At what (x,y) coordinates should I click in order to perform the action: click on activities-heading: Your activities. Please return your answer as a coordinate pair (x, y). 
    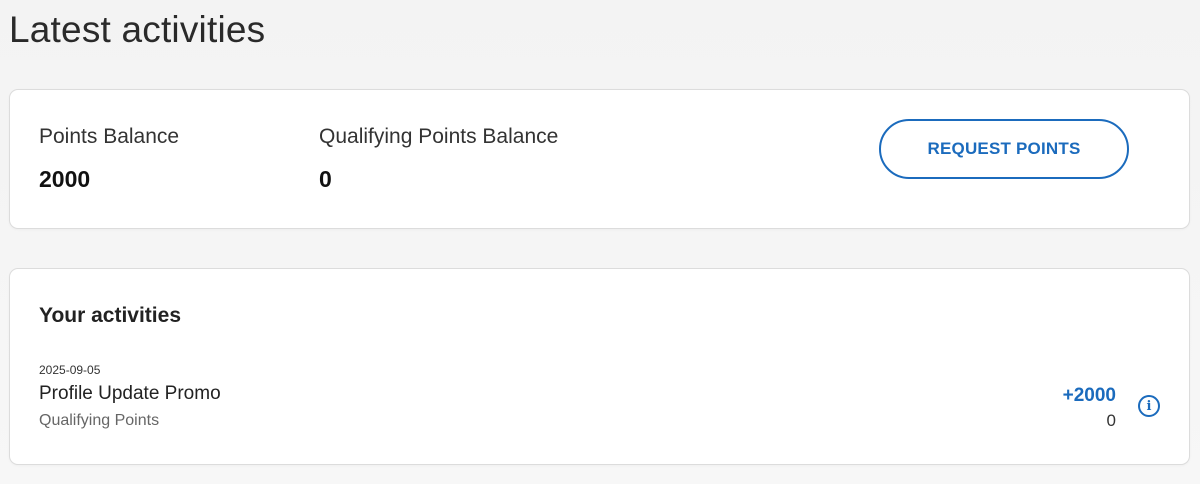
    Looking at the image, I should click on (110, 315).